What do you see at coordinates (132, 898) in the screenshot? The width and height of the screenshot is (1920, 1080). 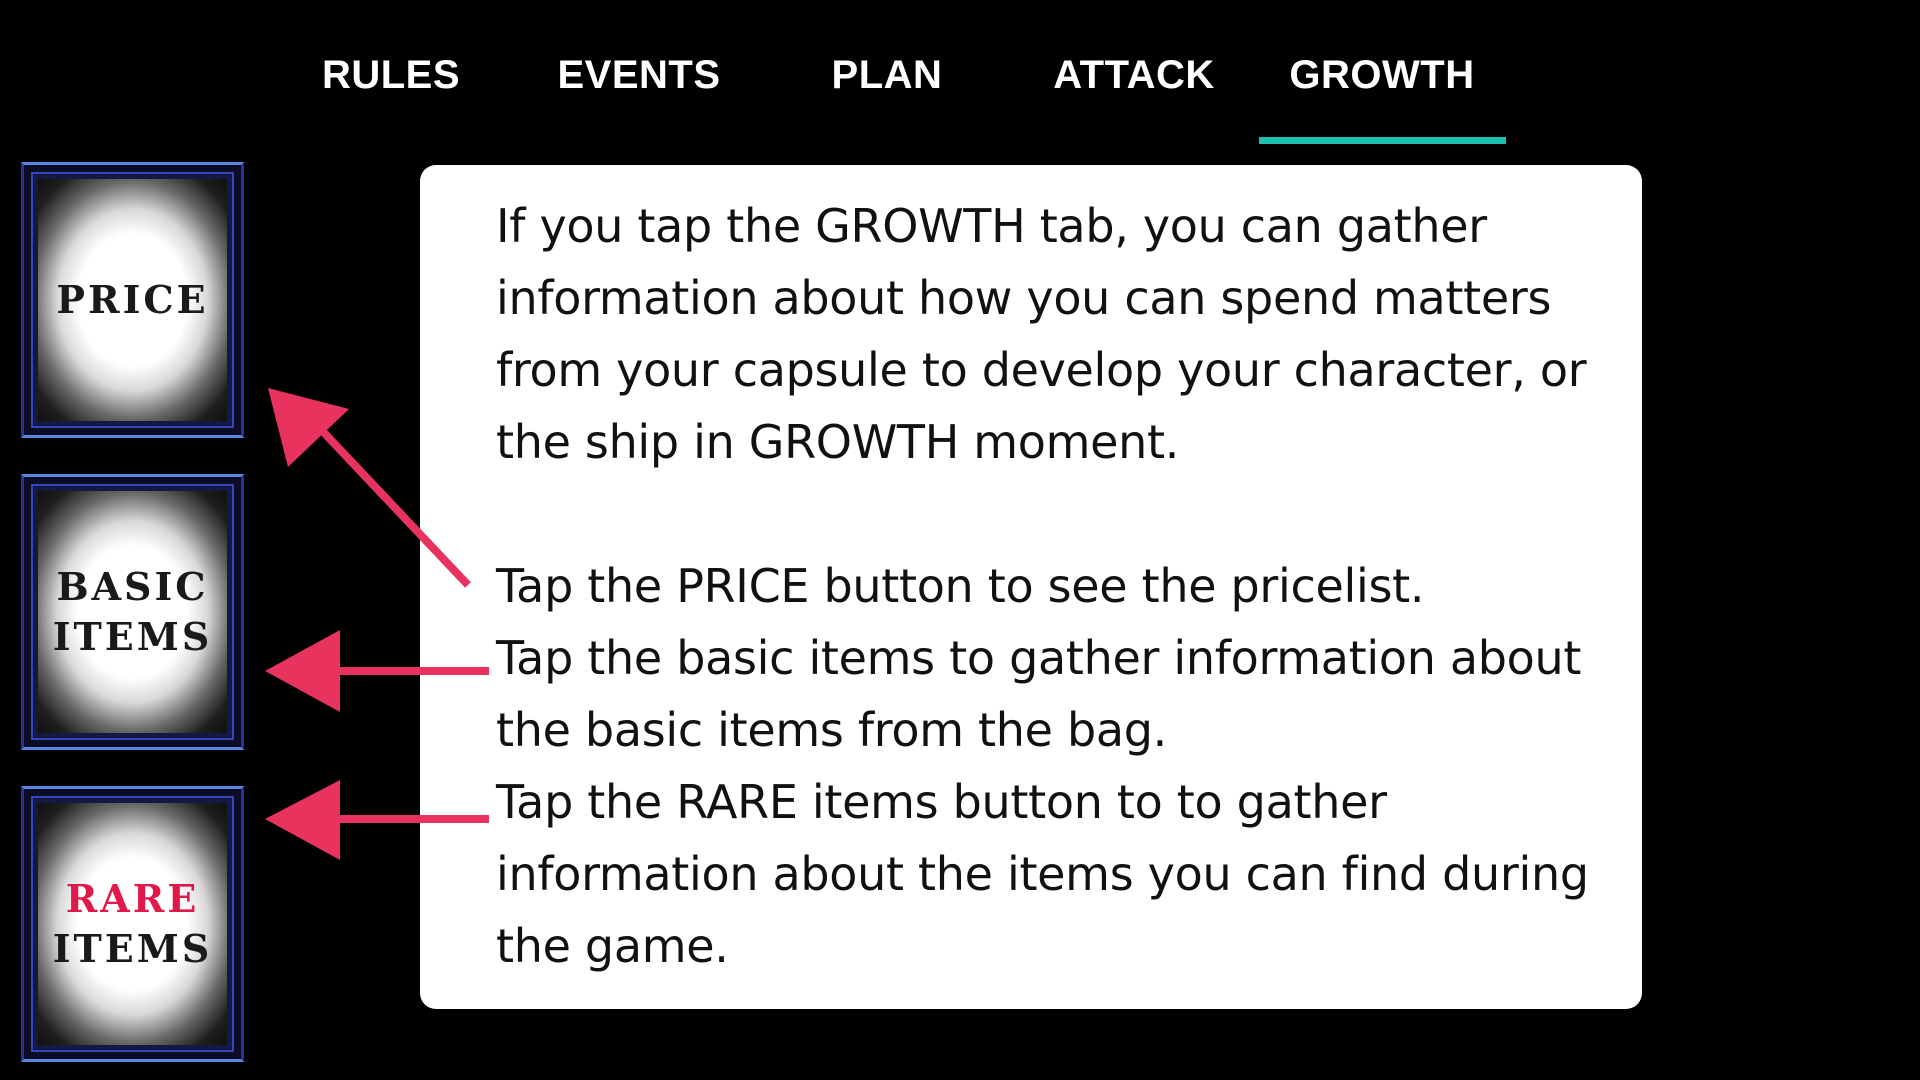 I see `rare-items-label-line1: RARE` at bounding box center [132, 898].